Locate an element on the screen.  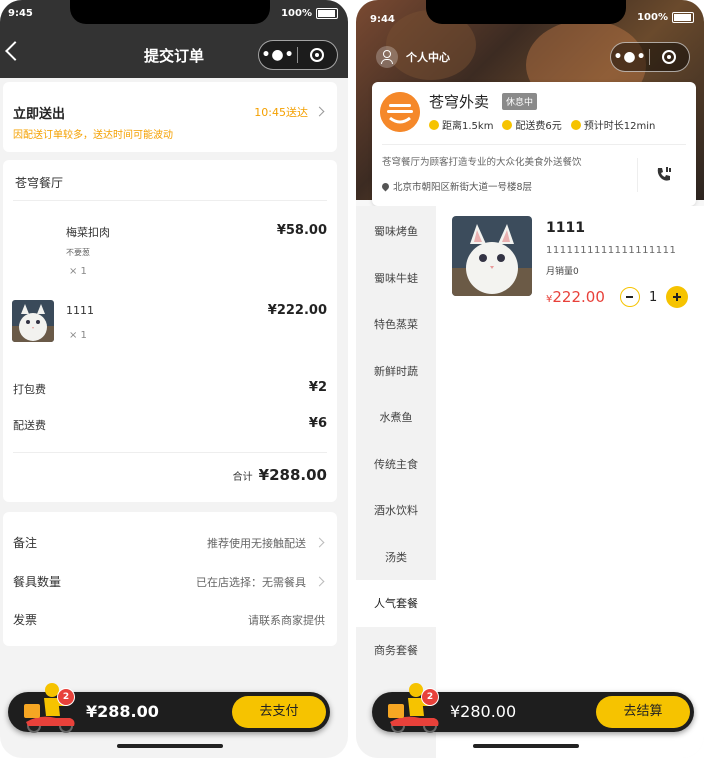
phone-call-icon is located at coordinates (664, 175).